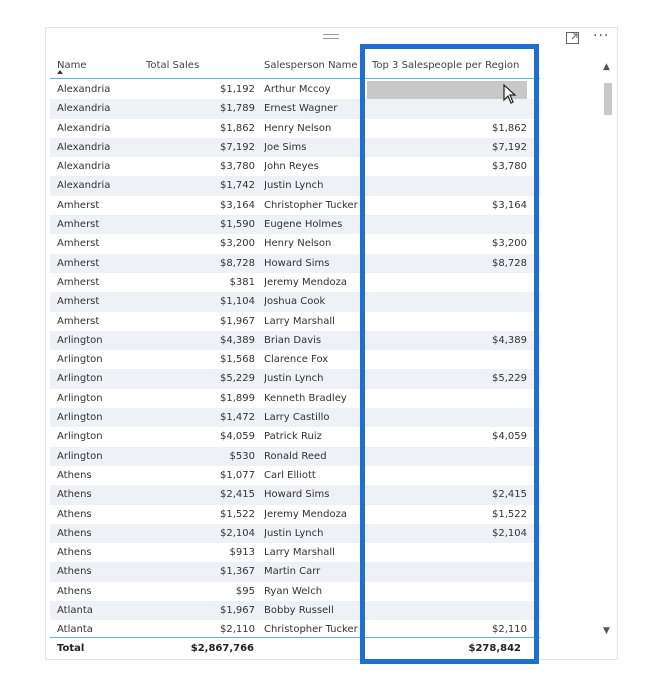  What do you see at coordinates (237, 418) in the screenshot?
I see `cell-total-sales: $1,472` at bounding box center [237, 418].